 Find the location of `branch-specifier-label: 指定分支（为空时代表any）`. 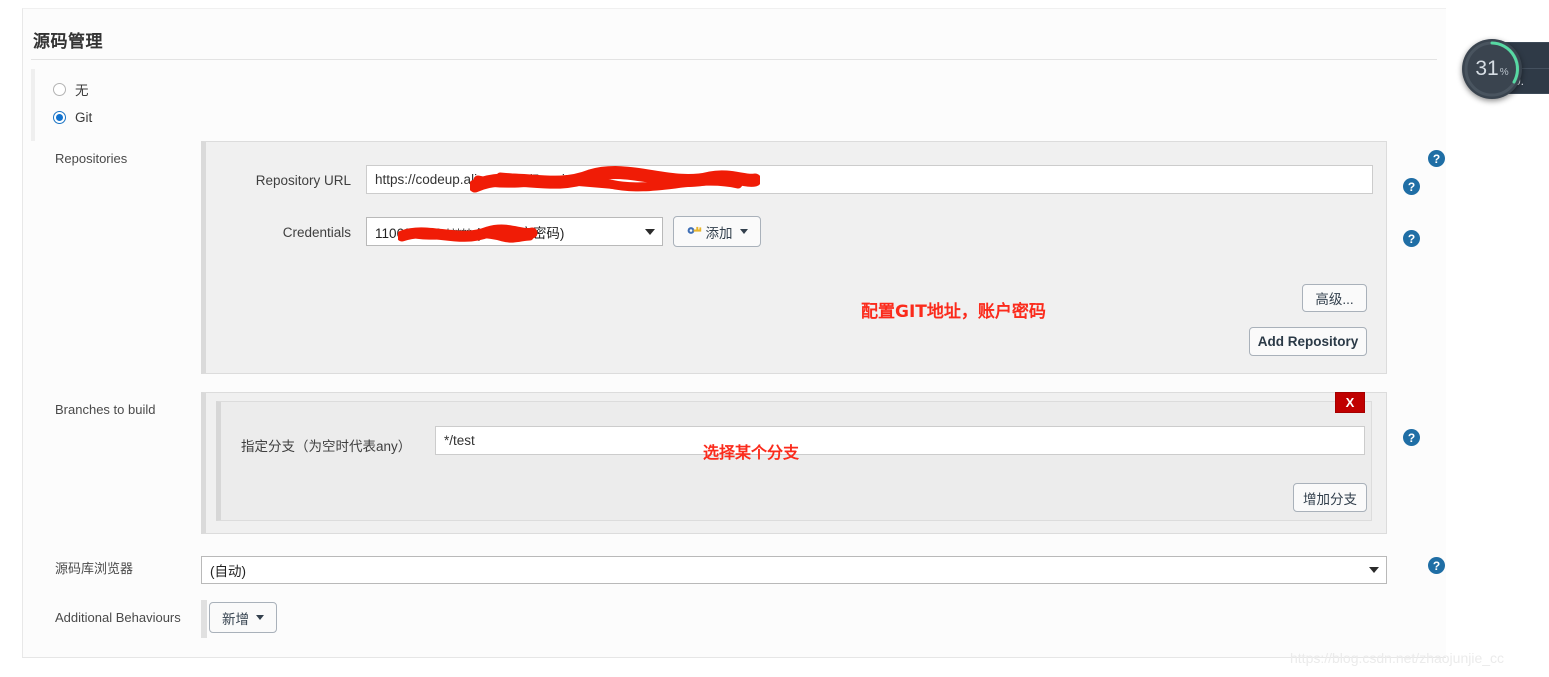

branch-specifier-label: 指定分支（为空时代表any） is located at coordinates (326, 446).